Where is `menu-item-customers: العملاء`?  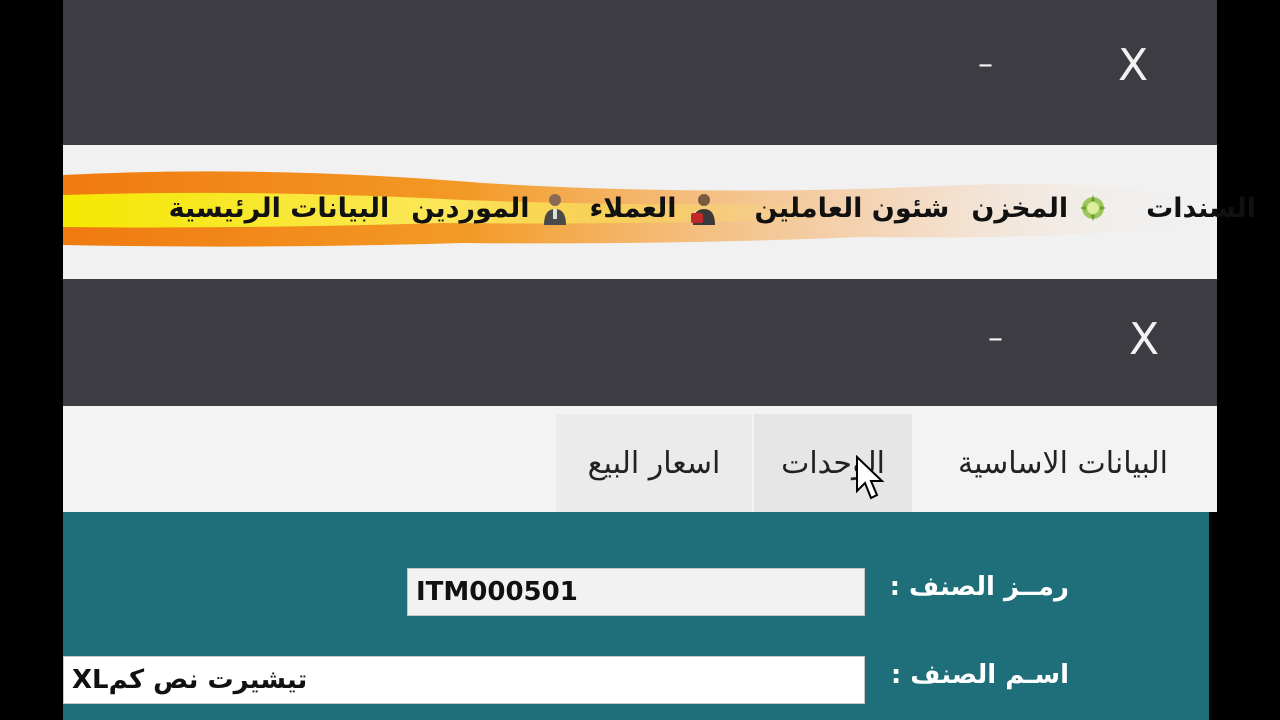 menu-item-customers: العملاء is located at coordinates (652, 208).